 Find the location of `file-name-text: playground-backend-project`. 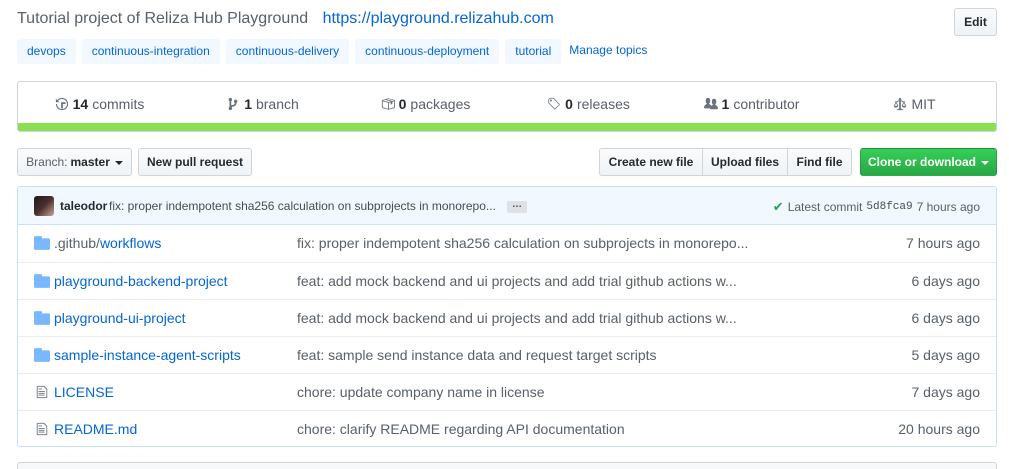

file-name-text: playground-backend-project is located at coordinates (141, 281).